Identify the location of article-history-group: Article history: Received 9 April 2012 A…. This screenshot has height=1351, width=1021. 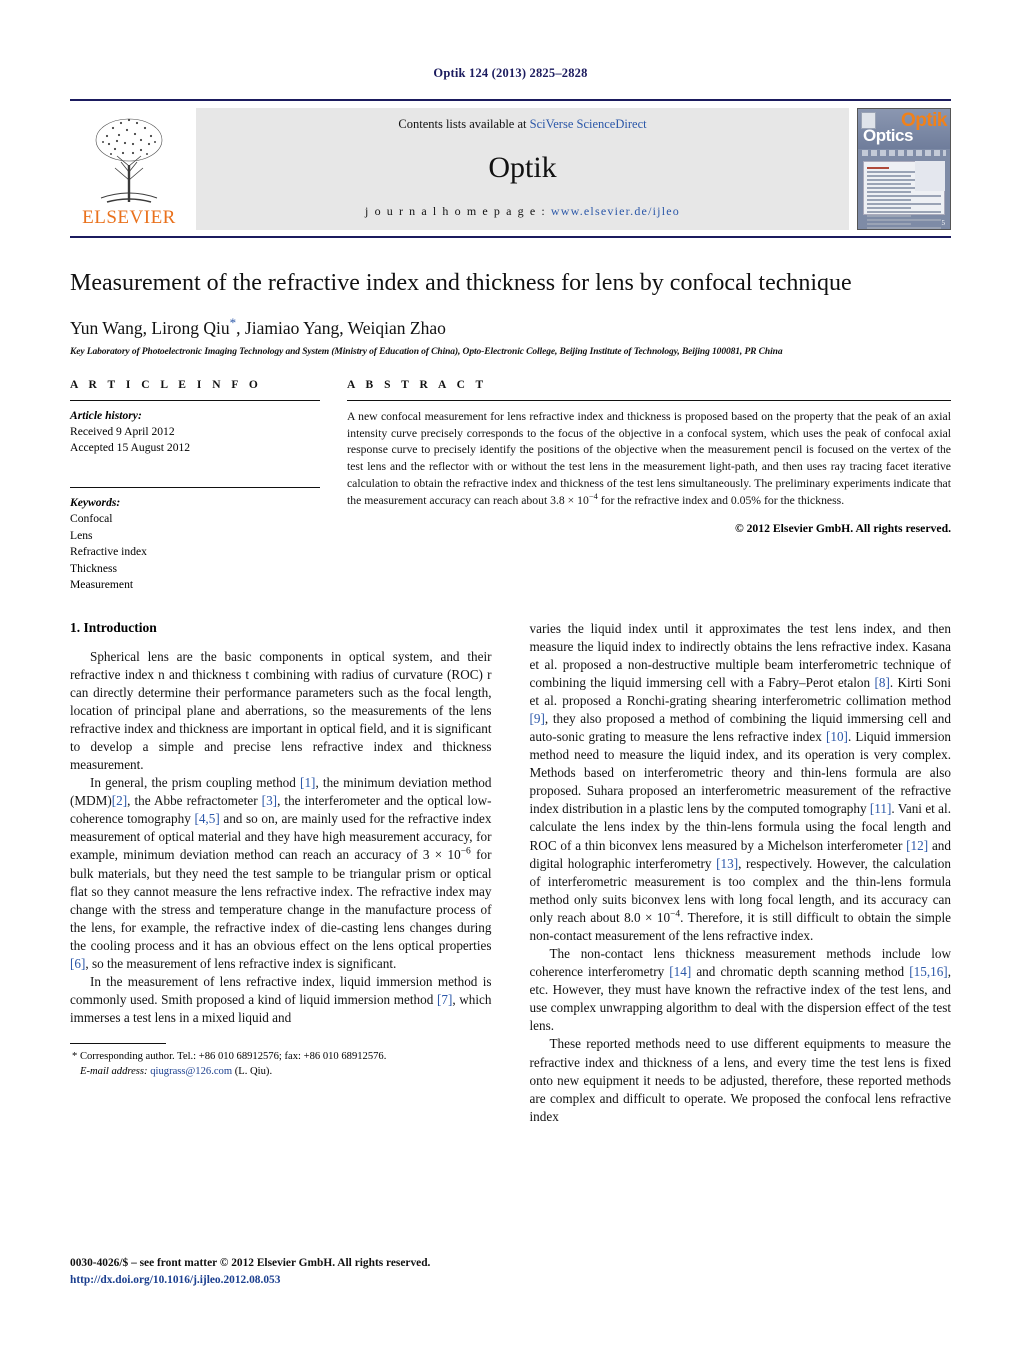
(195, 429).